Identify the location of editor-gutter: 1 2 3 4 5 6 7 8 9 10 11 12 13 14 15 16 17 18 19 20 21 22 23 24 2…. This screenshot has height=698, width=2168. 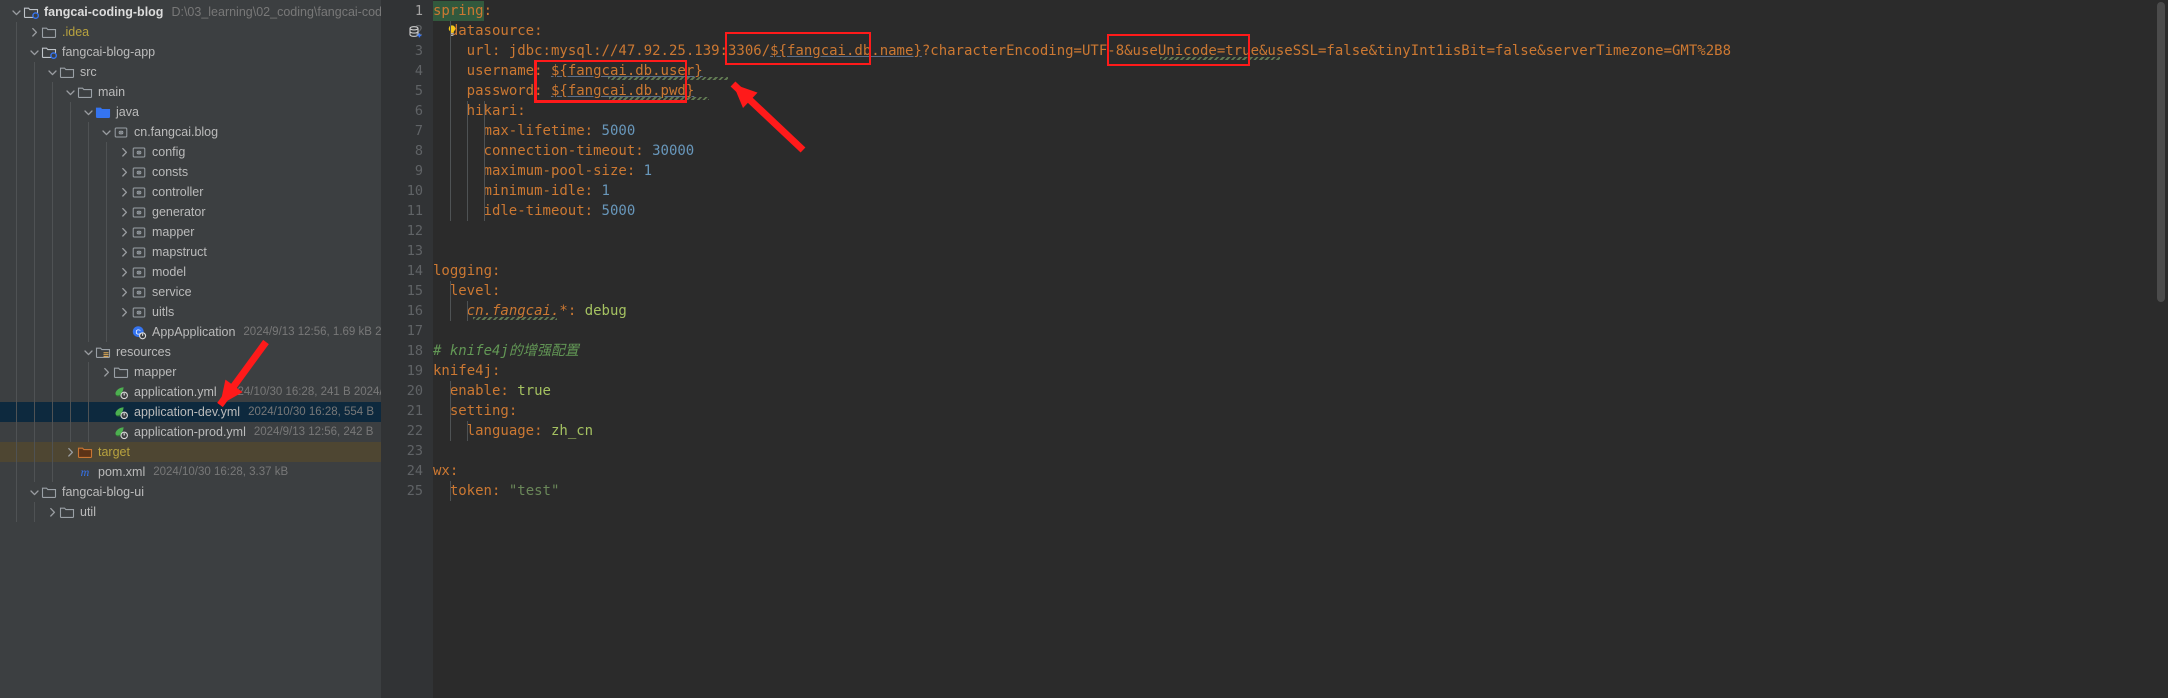
(407, 349).